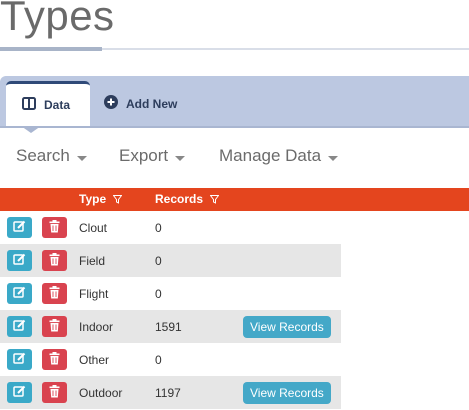 This screenshot has width=469, height=410. What do you see at coordinates (270, 155) in the screenshot?
I see `manage-data-menu-label: Manage Data` at bounding box center [270, 155].